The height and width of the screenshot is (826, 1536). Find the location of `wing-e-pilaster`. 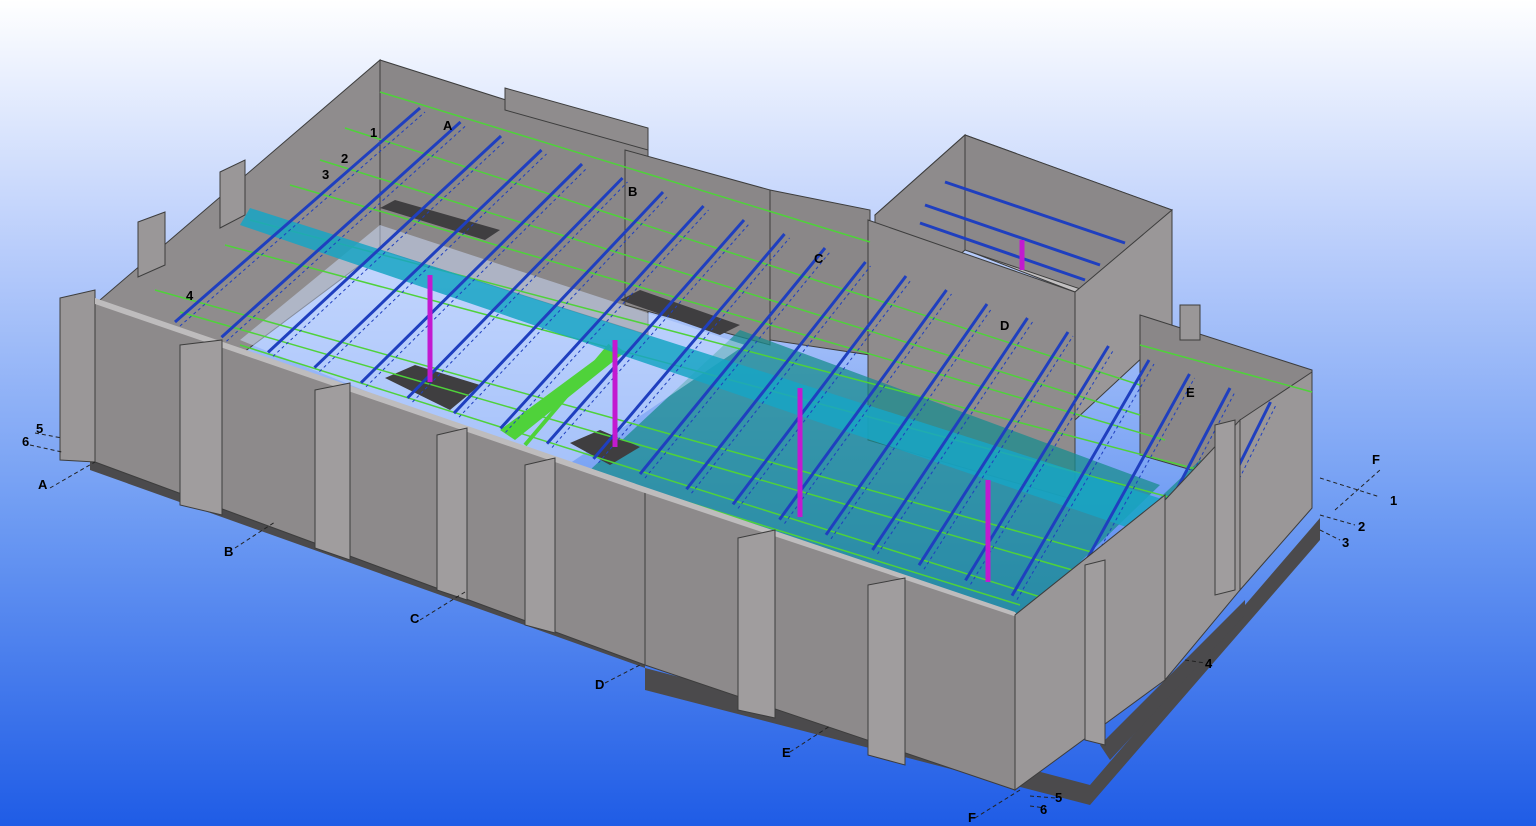

wing-e-pilaster is located at coordinates (1190, 322).